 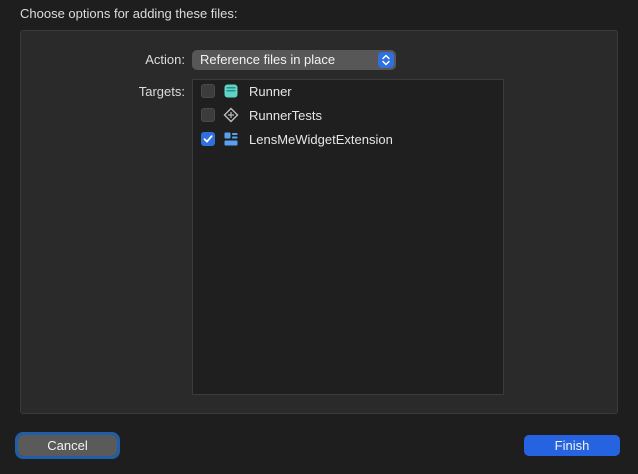 What do you see at coordinates (246, 91) in the screenshot?
I see `target-row-runner: Runner` at bounding box center [246, 91].